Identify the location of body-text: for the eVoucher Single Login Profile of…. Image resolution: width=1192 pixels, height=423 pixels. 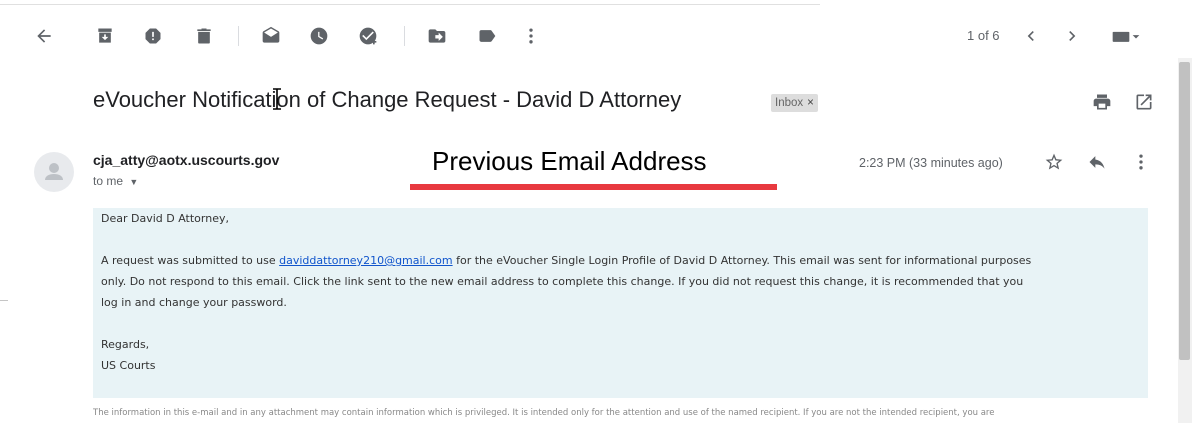
(742, 260).